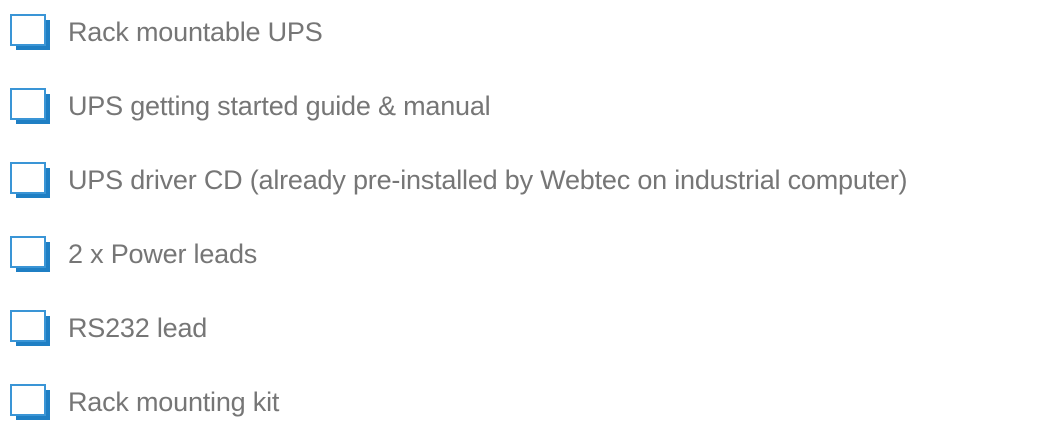  I want to click on checklist-item: Rack mounting kit, so click(144, 402).